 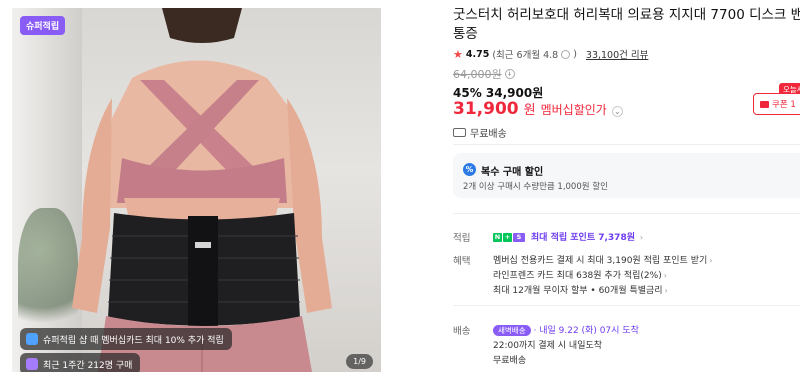 I want to click on benefit-item: 최대 12개월 무이자 할부 • 60개월 특별금리 ›, so click(x=580, y=289).